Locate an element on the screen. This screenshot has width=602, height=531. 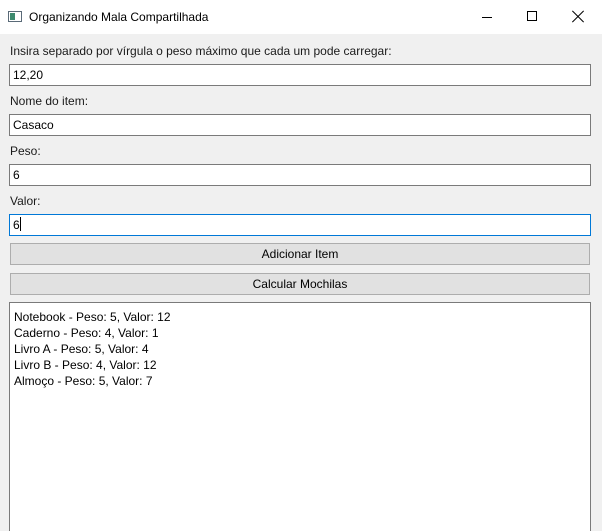
list-item: Caderno - Peso: 4, Valor: 1 is located at coordinates (302, 333).